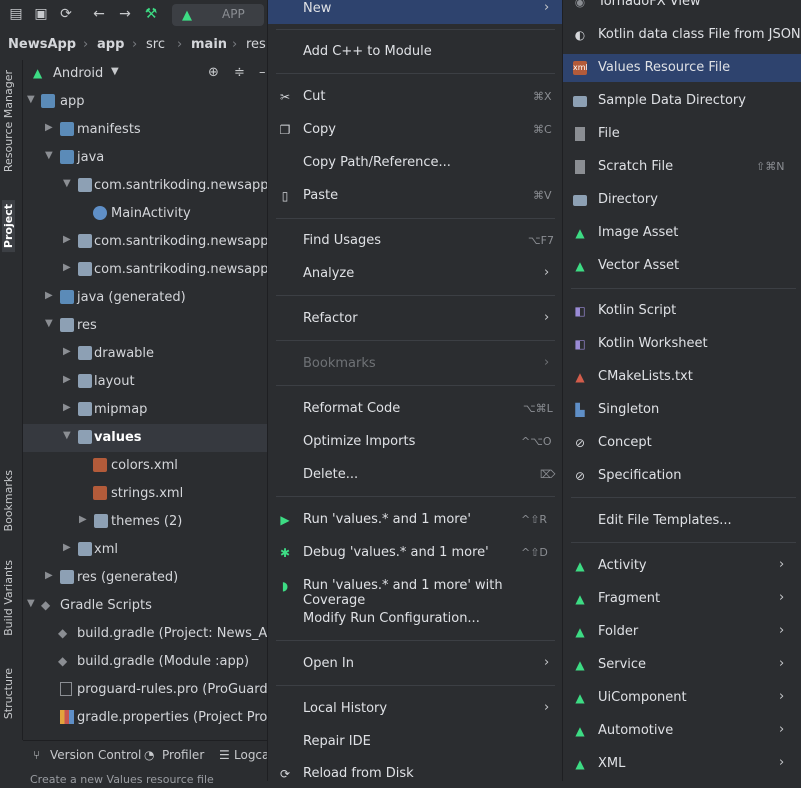 The image size is (801, 788). What do you see at coordinates (146, 606) in the screenshot?
I see `tree-node-gradle-scripts: ▼ ◆ Gradle Scripts` at bounding box center [146, 606].